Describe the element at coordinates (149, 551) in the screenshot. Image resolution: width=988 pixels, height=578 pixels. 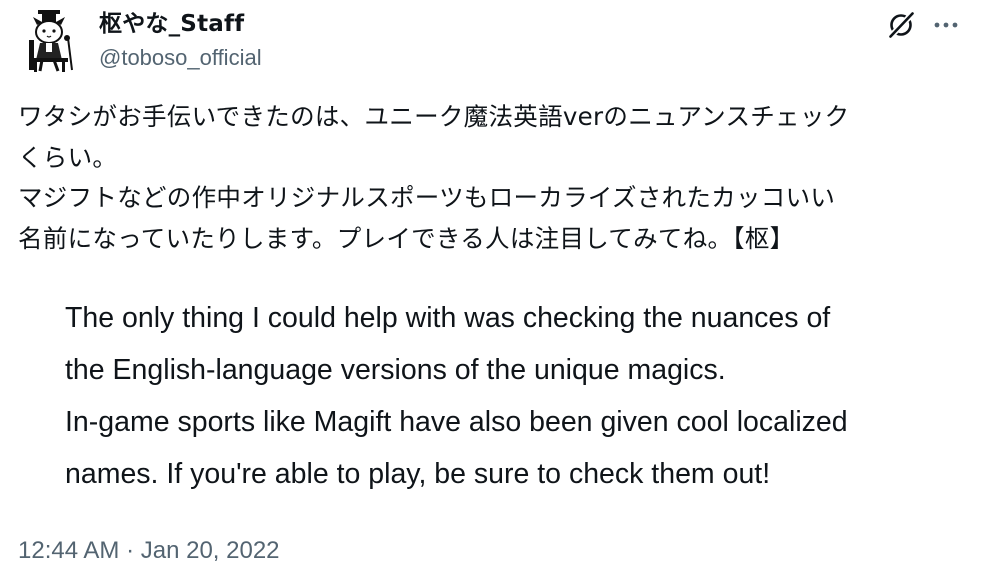
I see `tweet-timestamp: 12:44 AM · Jan 20, 2022` at that location.